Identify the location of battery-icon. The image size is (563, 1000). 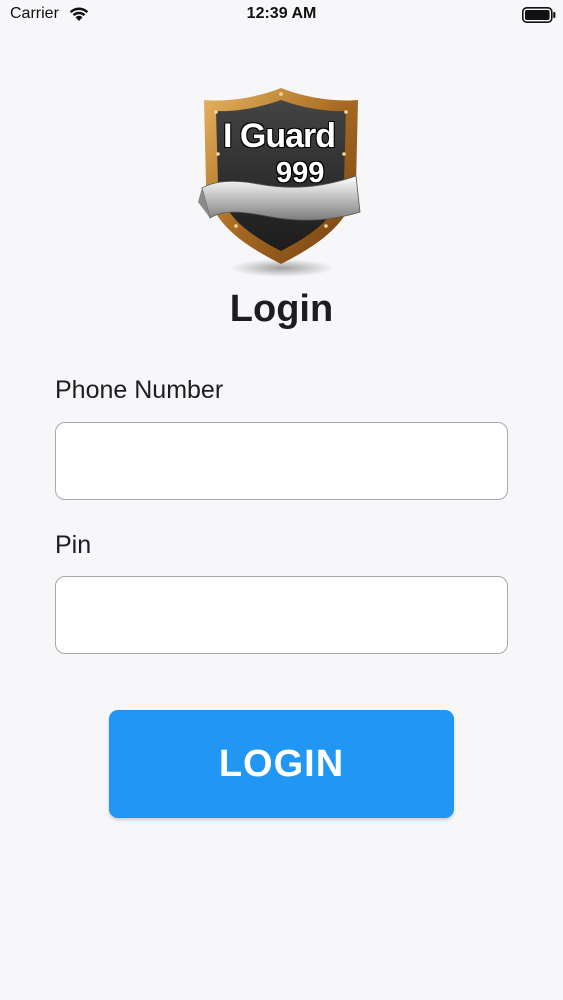
(539, 15).